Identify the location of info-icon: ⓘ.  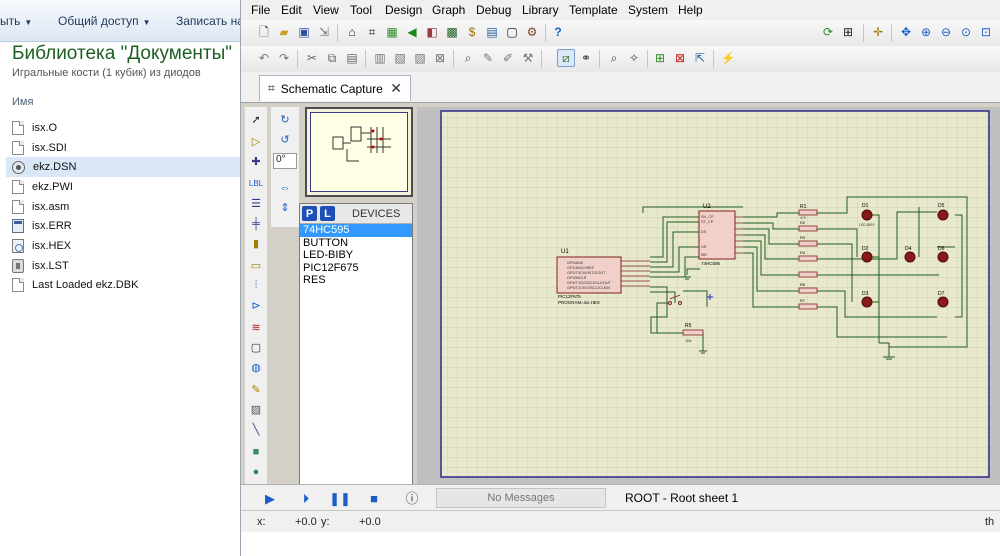
(412, 498).